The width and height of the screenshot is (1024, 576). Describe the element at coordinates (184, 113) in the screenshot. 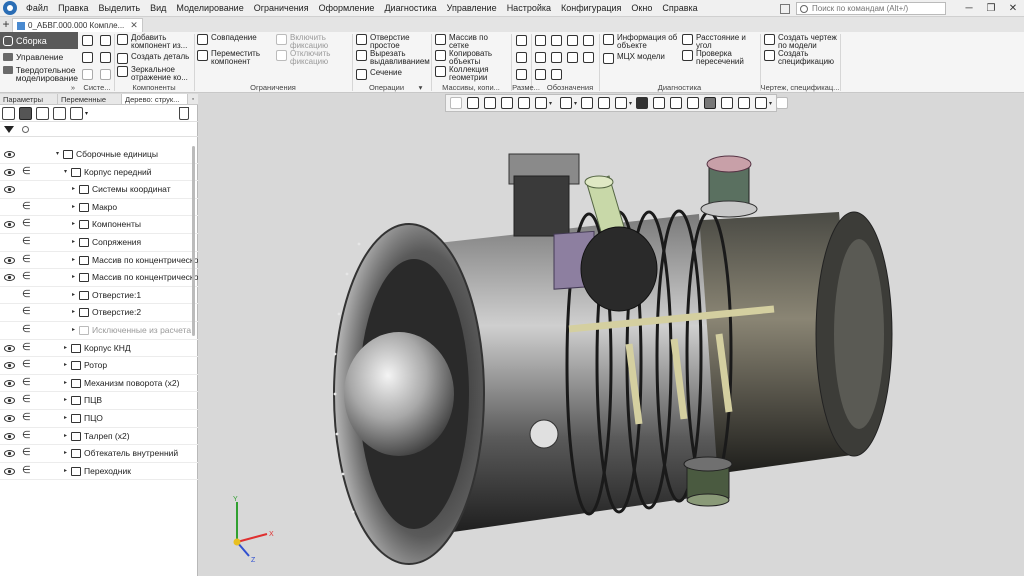

I see `trash-icon` at that location.